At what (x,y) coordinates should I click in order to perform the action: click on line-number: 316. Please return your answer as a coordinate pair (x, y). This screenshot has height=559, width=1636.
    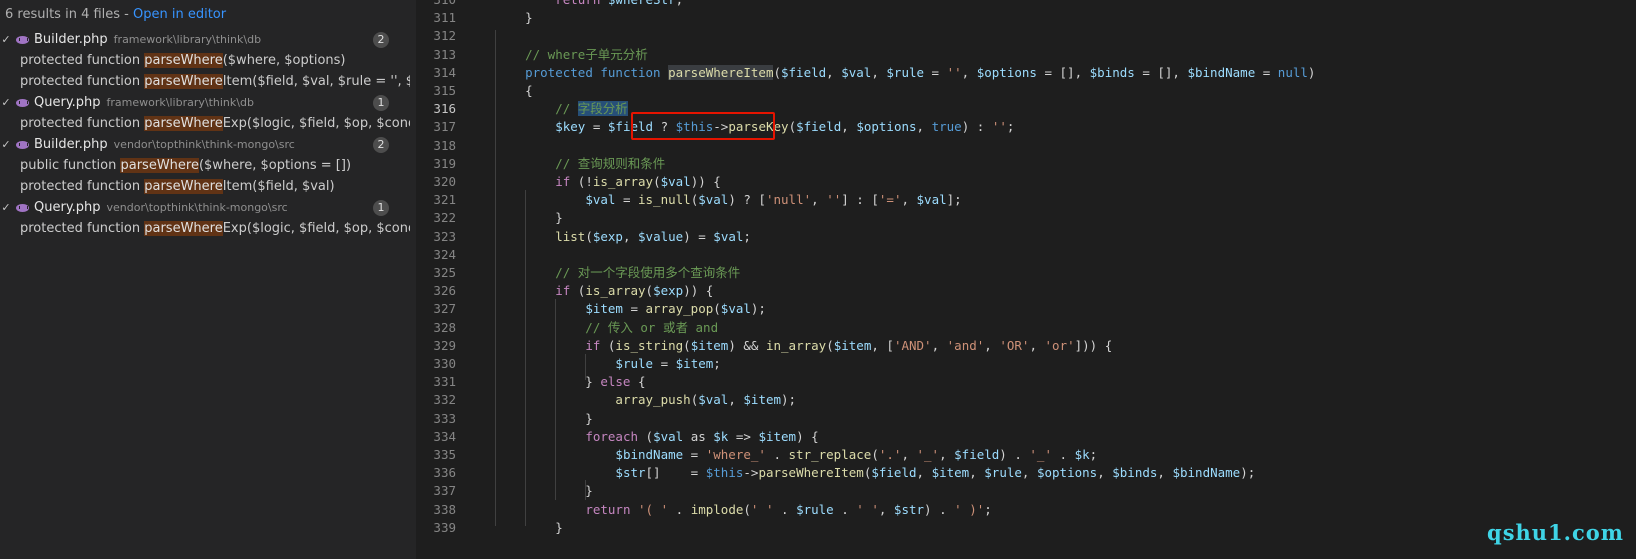
    Looking at the image, I should click on (444, 108).